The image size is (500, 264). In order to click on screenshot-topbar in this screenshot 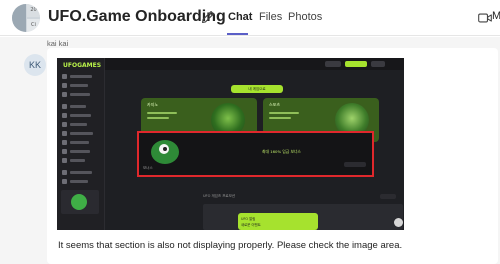, I will do `click(254, 64)`.